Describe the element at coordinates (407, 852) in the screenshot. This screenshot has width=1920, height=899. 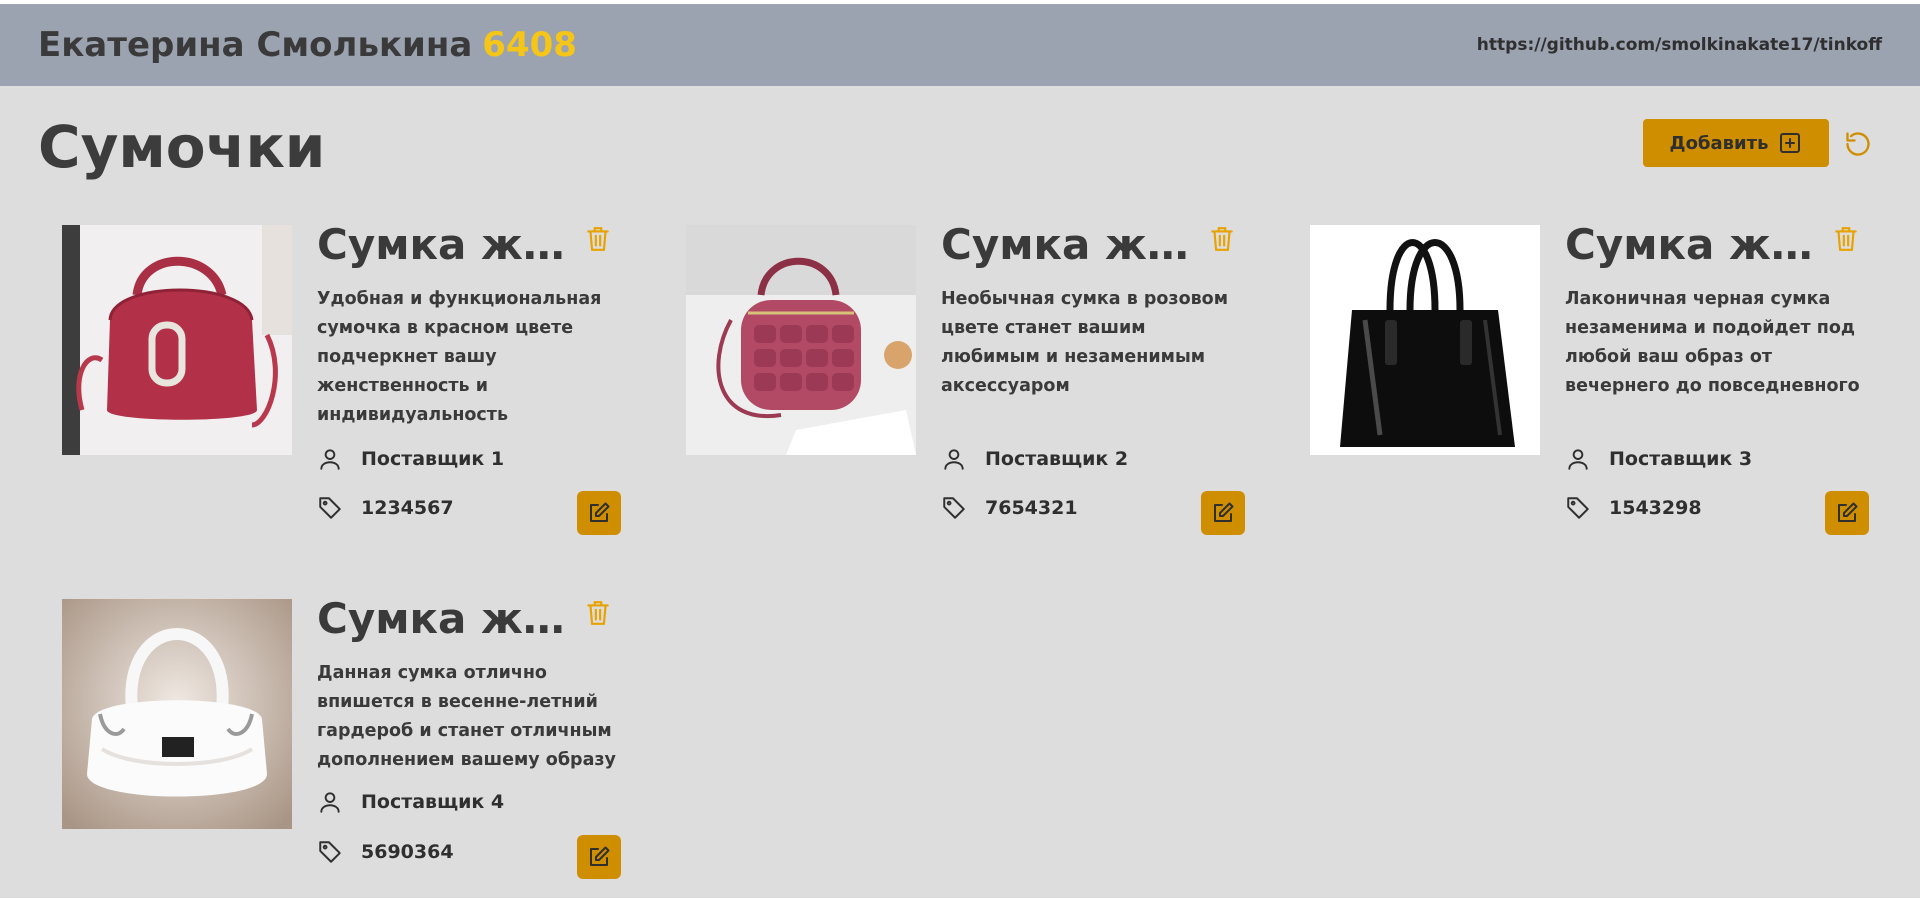
I see `product-code: 5690364` at that location.